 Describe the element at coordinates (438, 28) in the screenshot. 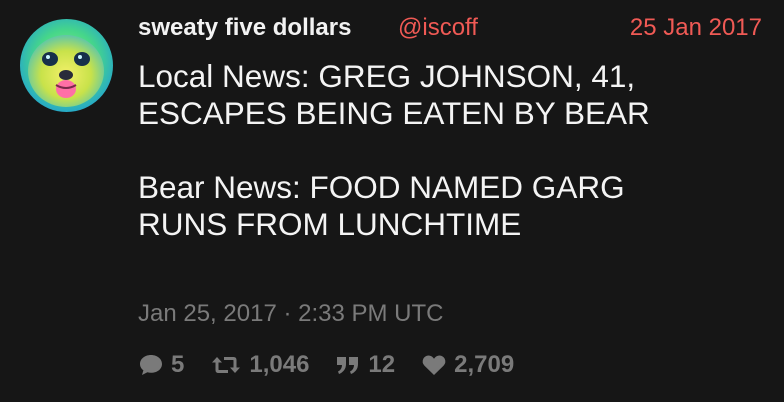

I see `username-handle: @iscoff` at that location.